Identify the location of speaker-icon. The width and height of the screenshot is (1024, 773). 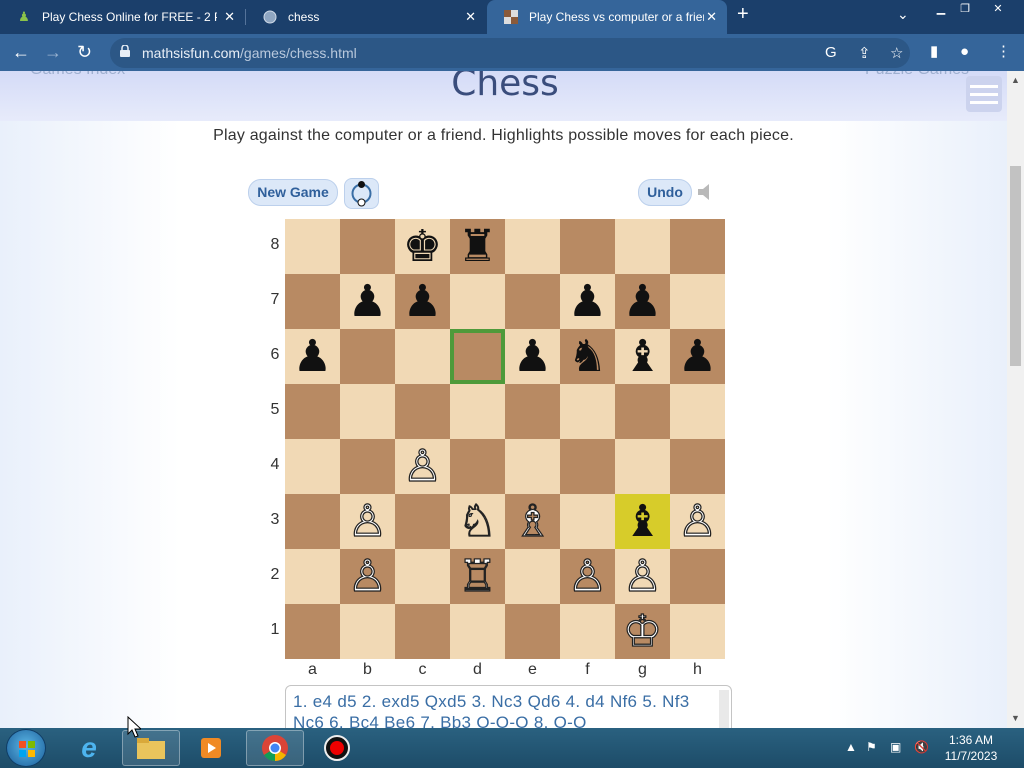
(706, 192).